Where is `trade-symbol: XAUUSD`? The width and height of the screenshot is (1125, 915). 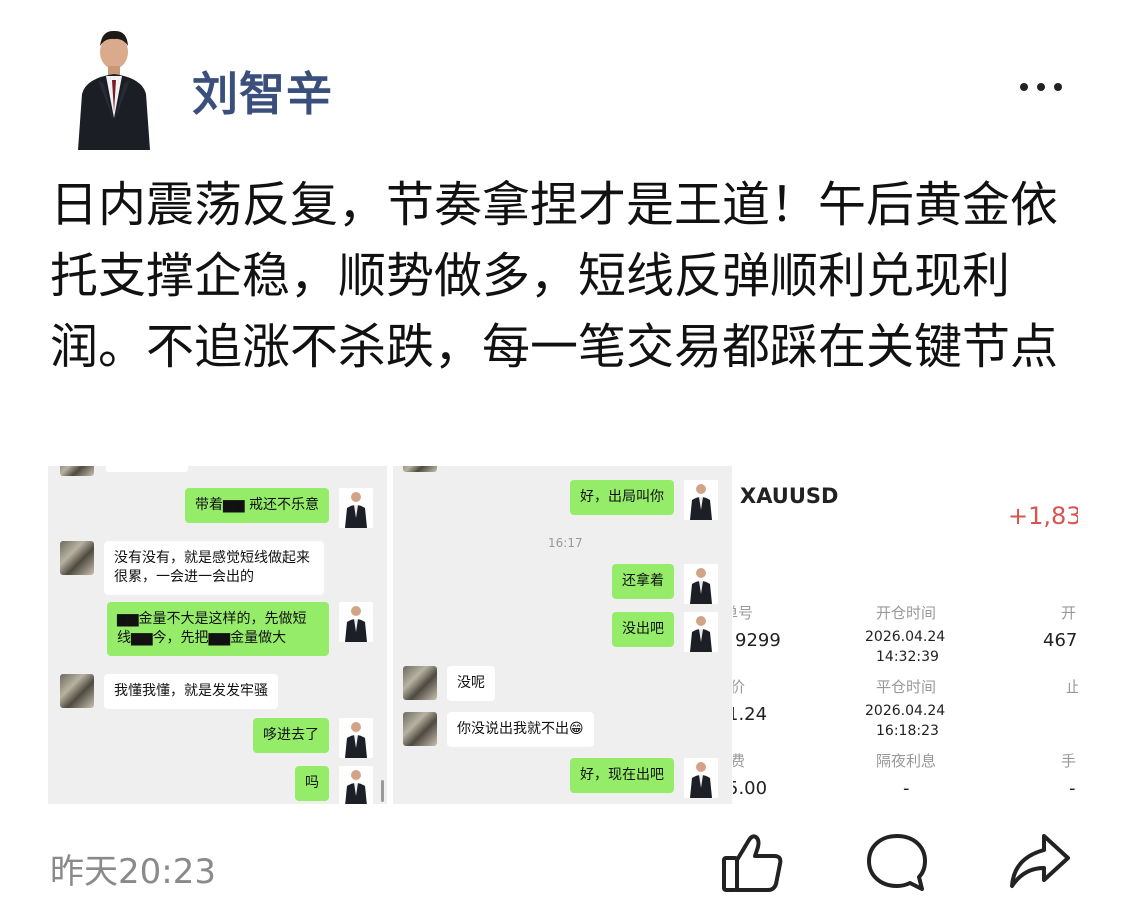
trade-symbol: XAUUSD is located at coordinates (789, 496).